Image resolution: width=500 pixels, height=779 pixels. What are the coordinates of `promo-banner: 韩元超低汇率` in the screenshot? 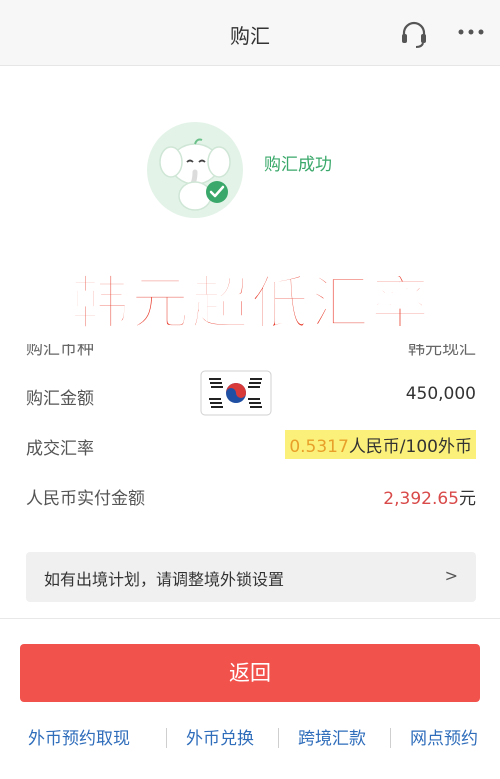 It's located at (251, 303).